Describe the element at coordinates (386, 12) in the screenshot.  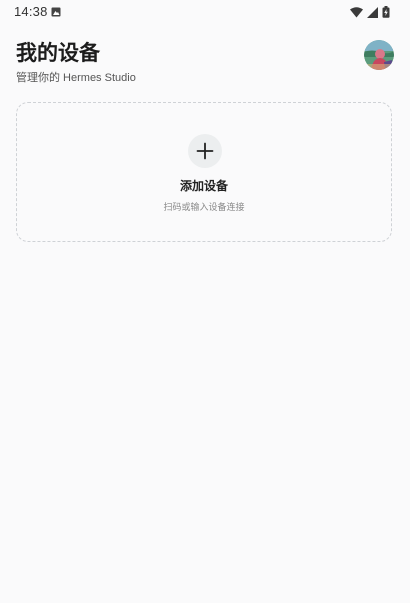
I see `battery-charging-icon` at that location.